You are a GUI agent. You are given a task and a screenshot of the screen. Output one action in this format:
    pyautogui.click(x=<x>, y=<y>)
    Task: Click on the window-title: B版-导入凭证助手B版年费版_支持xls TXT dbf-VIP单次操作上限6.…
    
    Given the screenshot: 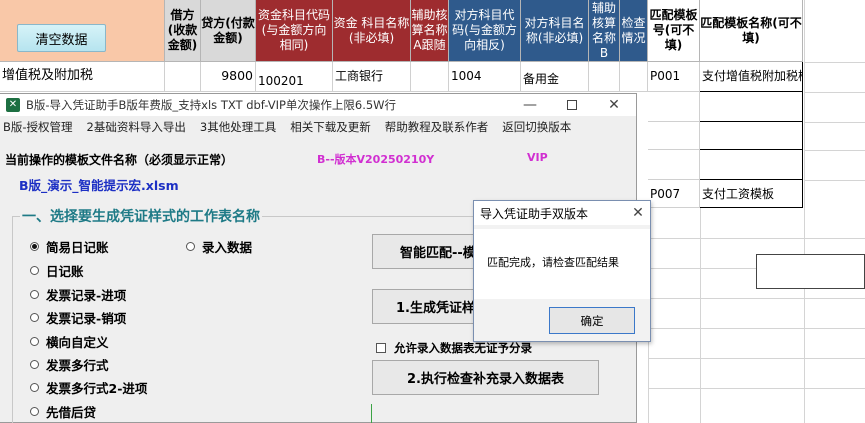 What is the action you would take?
    pyautogui.click(x=211, y=105)
    